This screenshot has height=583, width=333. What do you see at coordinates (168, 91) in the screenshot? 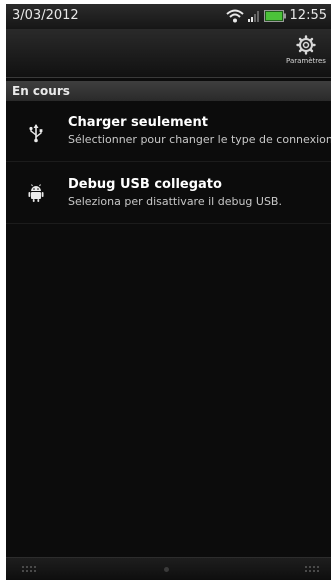
I see `section-header: En cours` at bounding box center [168, 91].